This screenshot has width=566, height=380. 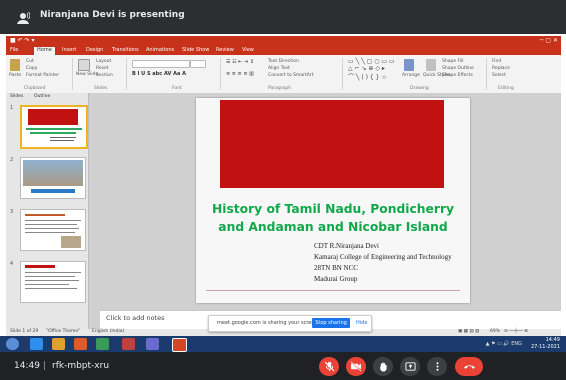 I want to click on hide-button: Hide, so click(x=361, y=323).